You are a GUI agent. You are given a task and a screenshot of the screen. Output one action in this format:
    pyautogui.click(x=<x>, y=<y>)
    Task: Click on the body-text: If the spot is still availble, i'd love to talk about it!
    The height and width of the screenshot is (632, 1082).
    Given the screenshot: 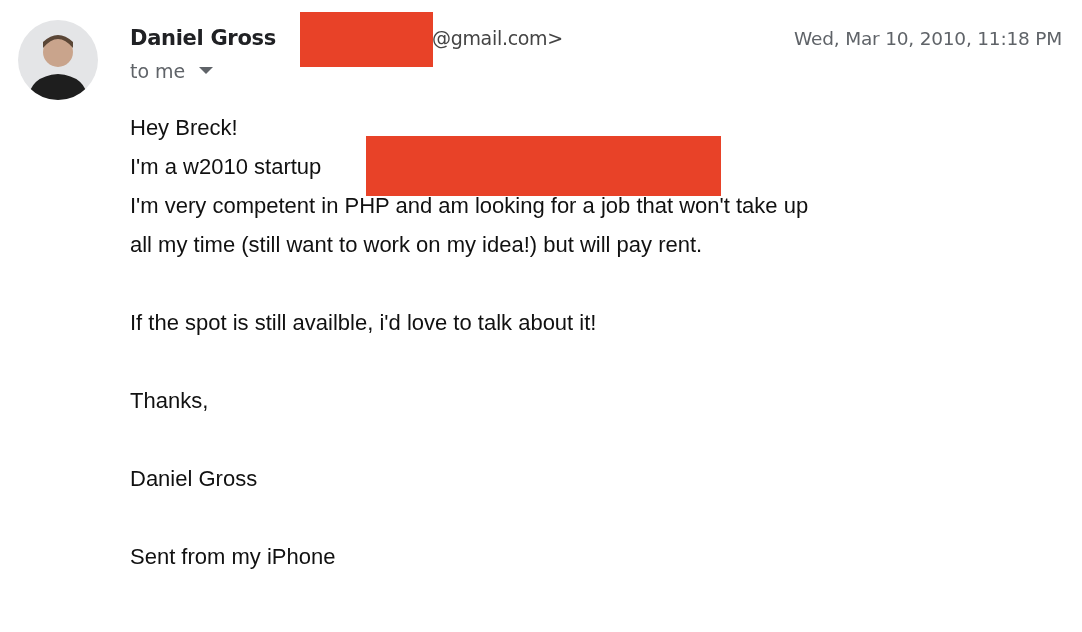 What is the action you would take?
    pyautogui.click(x=363, y=322)
    